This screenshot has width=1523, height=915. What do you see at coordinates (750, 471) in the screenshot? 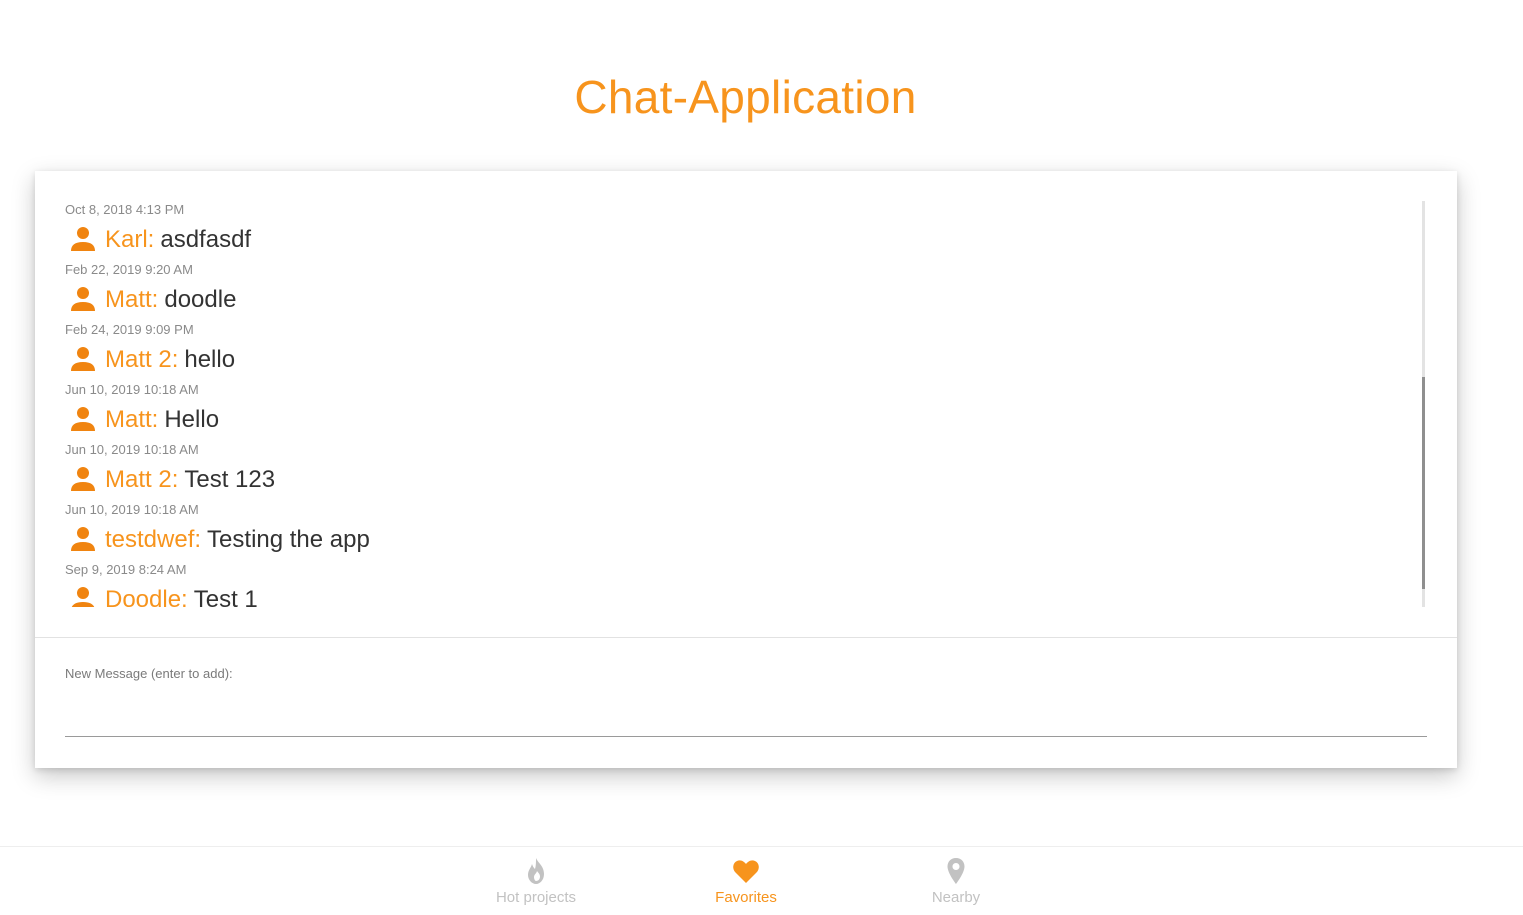
I see `message-item: Jun 10, 2019 10:18 AM Matt 2: Test 123` at bounding box center [750, 471].